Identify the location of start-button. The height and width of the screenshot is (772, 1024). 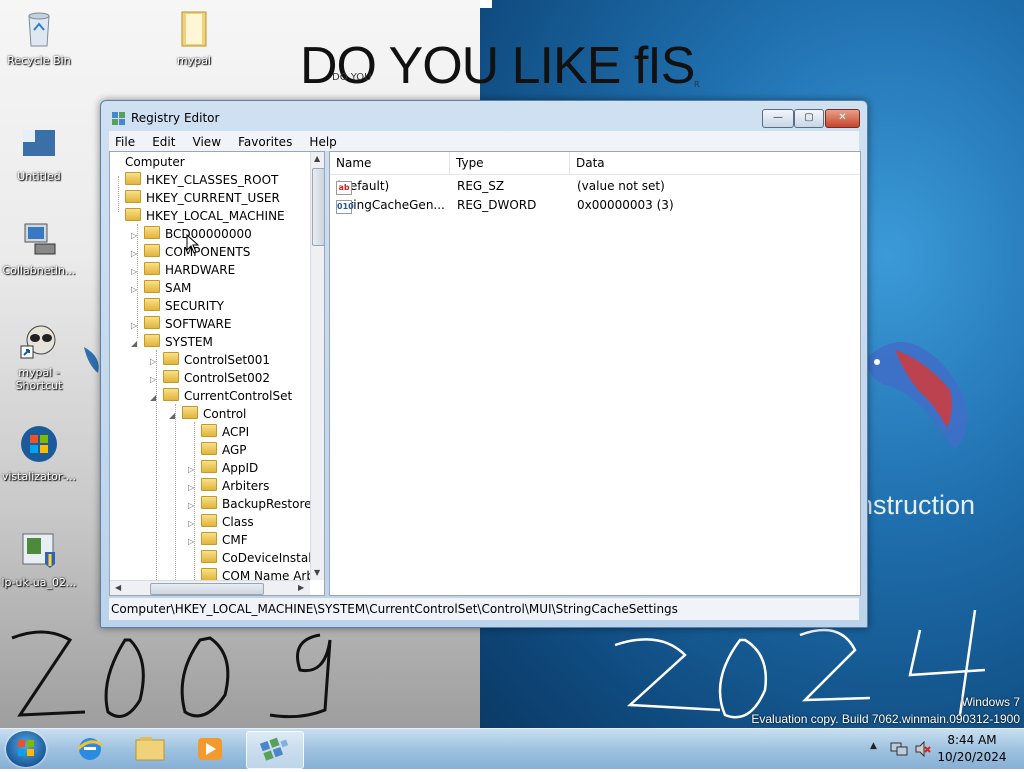
(26, 749).